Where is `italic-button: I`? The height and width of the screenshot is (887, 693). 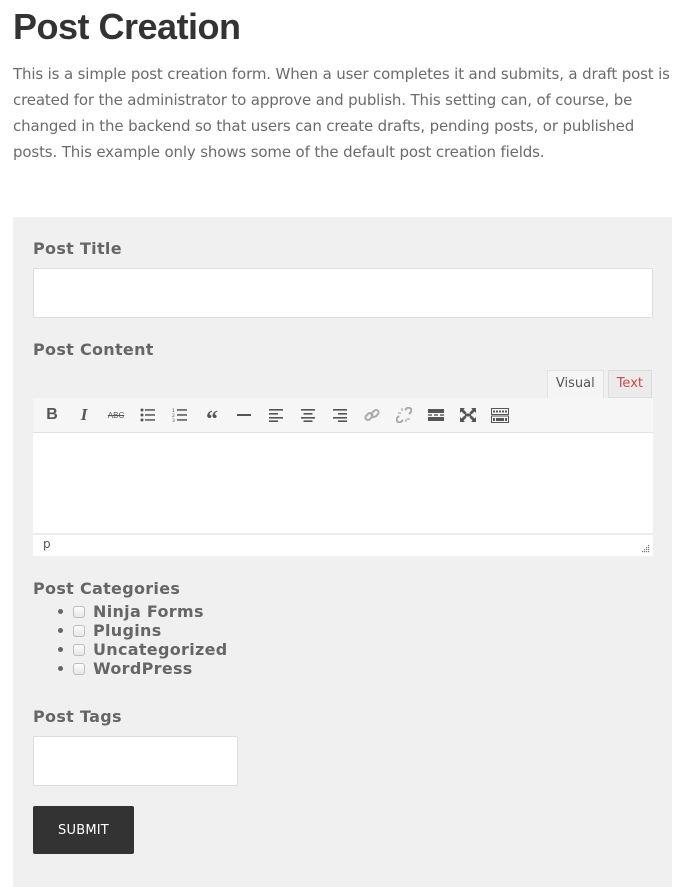 italic-button: I is located at coordinates (84, 415).